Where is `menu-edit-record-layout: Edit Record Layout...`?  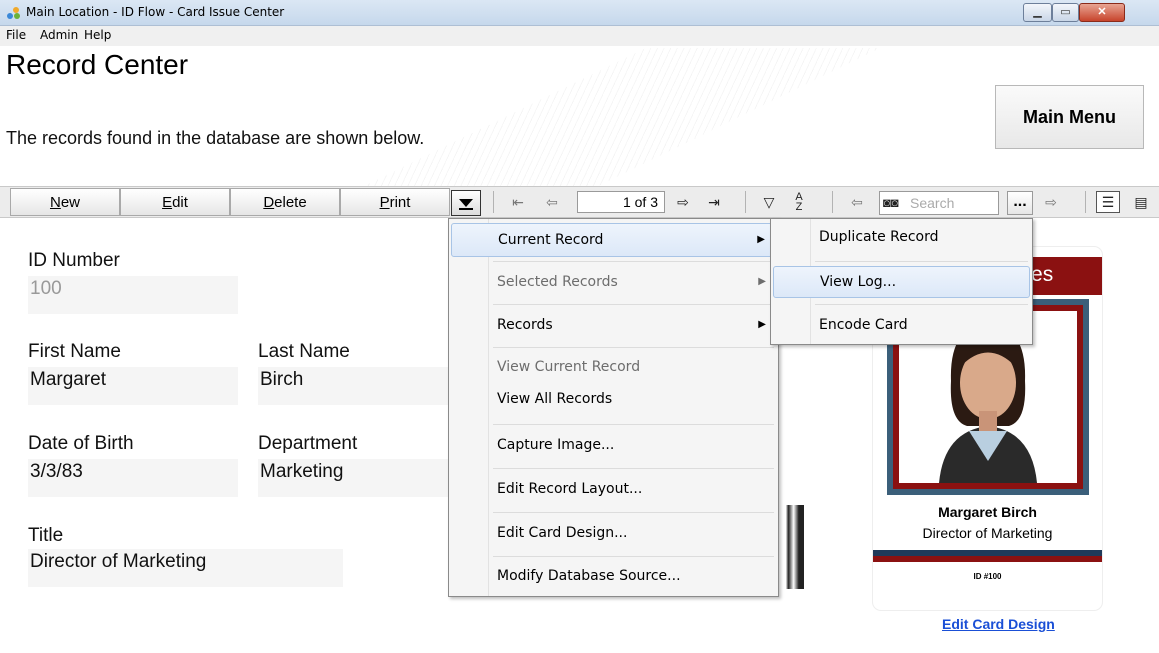 menu-edit-record-layout: Edit Record Layout... is located at coordinates (613, 490).